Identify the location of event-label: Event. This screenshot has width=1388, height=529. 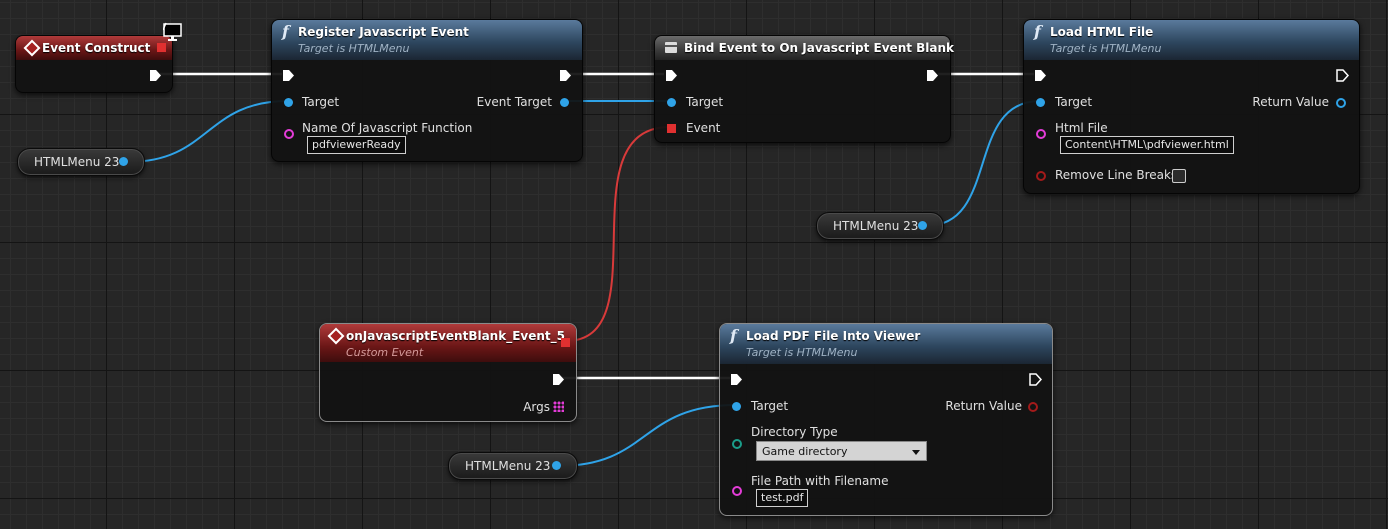
(703, 128).